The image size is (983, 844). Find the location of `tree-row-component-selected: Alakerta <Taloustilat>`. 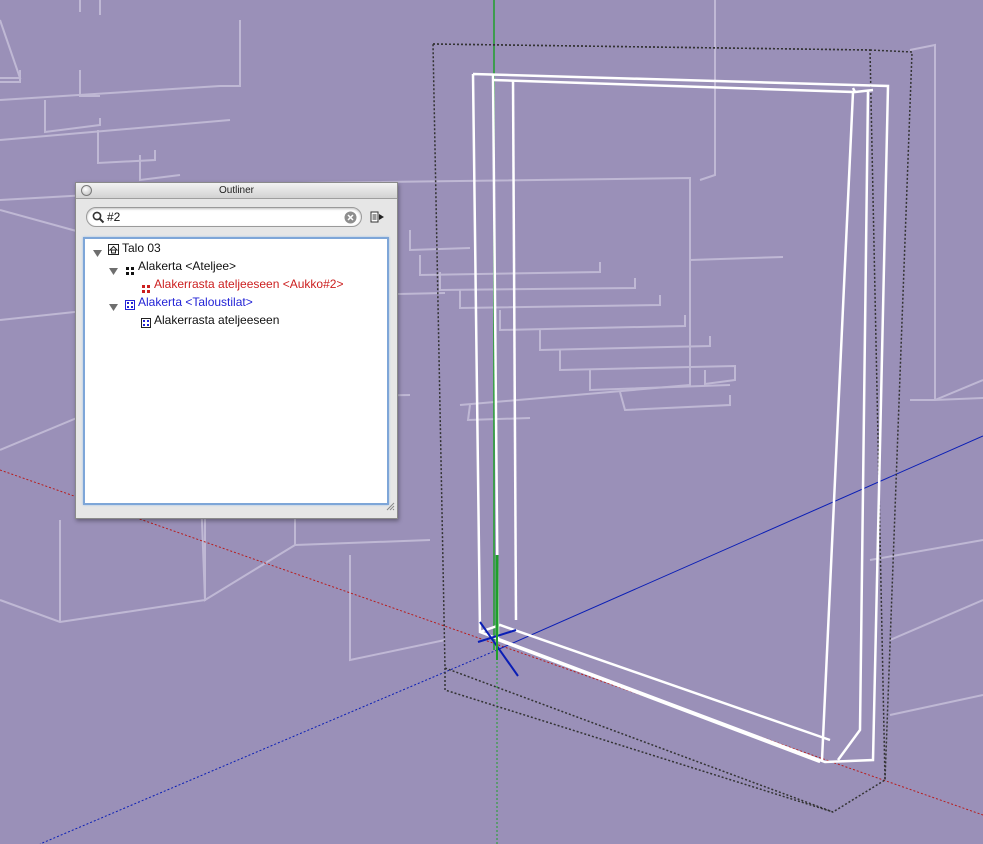

tree-row-component-selected: Alakerta <Taloustilat> is located at coordinates (235, 302).